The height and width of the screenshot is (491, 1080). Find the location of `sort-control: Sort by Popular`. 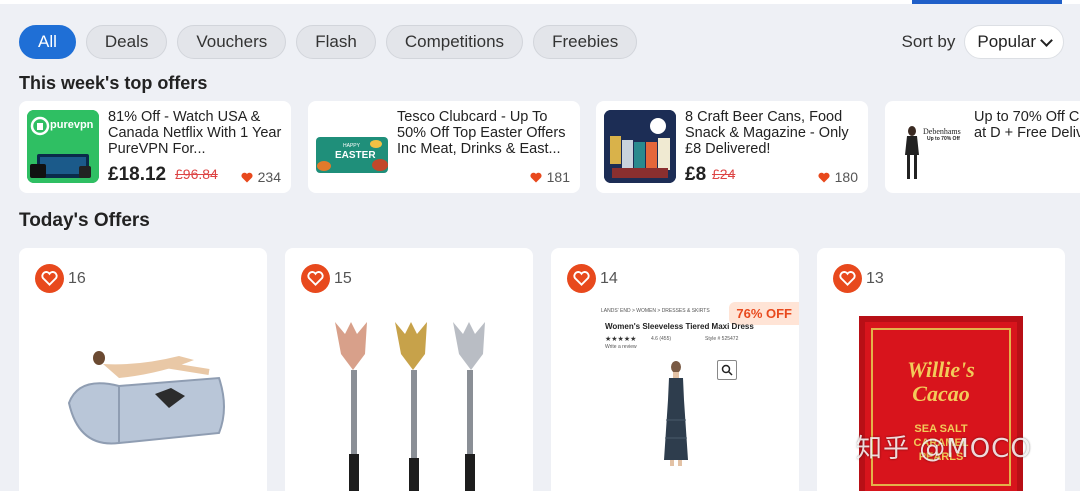

sort-control: Sort by Popular is located at coordinates (983, 42).